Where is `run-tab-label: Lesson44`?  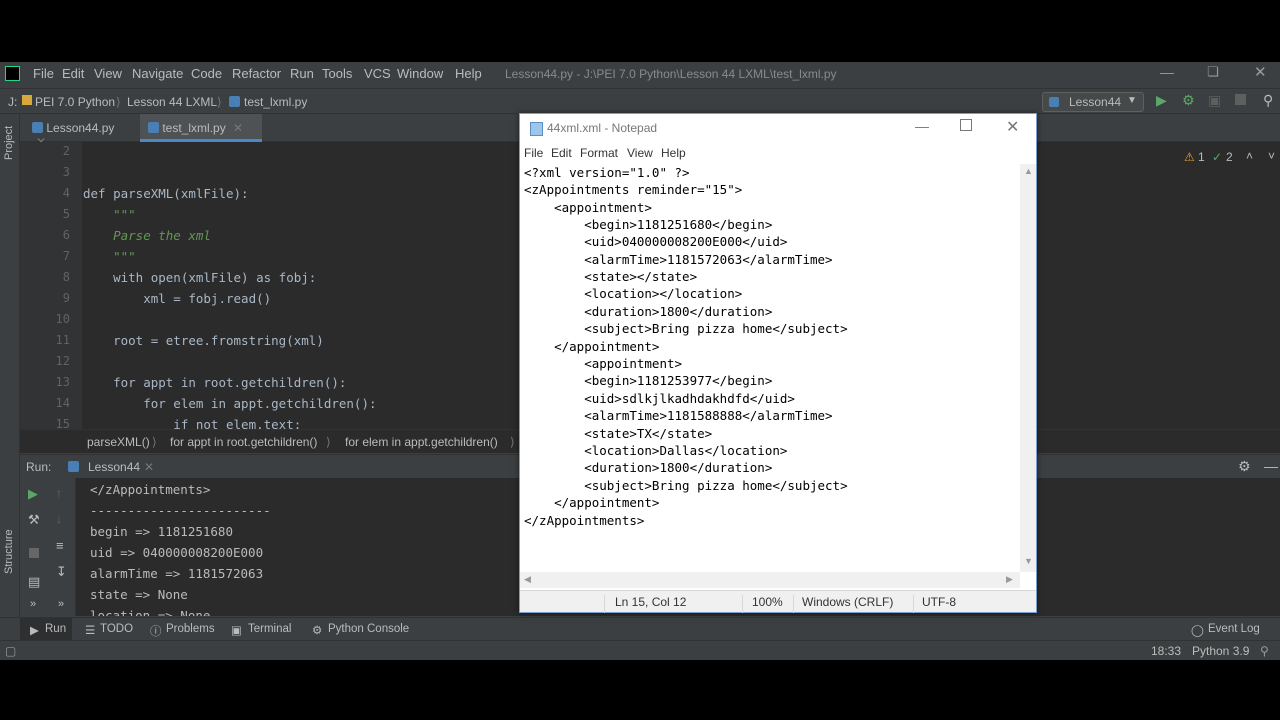
run-tab-label: Lesson44 is located at coordinates (114, 467).